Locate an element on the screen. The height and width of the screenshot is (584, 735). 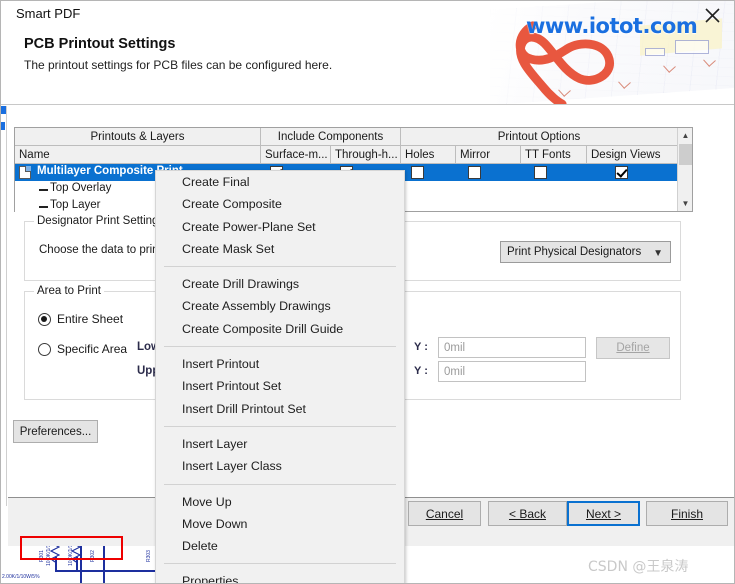
menu-item-move-up: Move Up is located at coordinates (280, 502).